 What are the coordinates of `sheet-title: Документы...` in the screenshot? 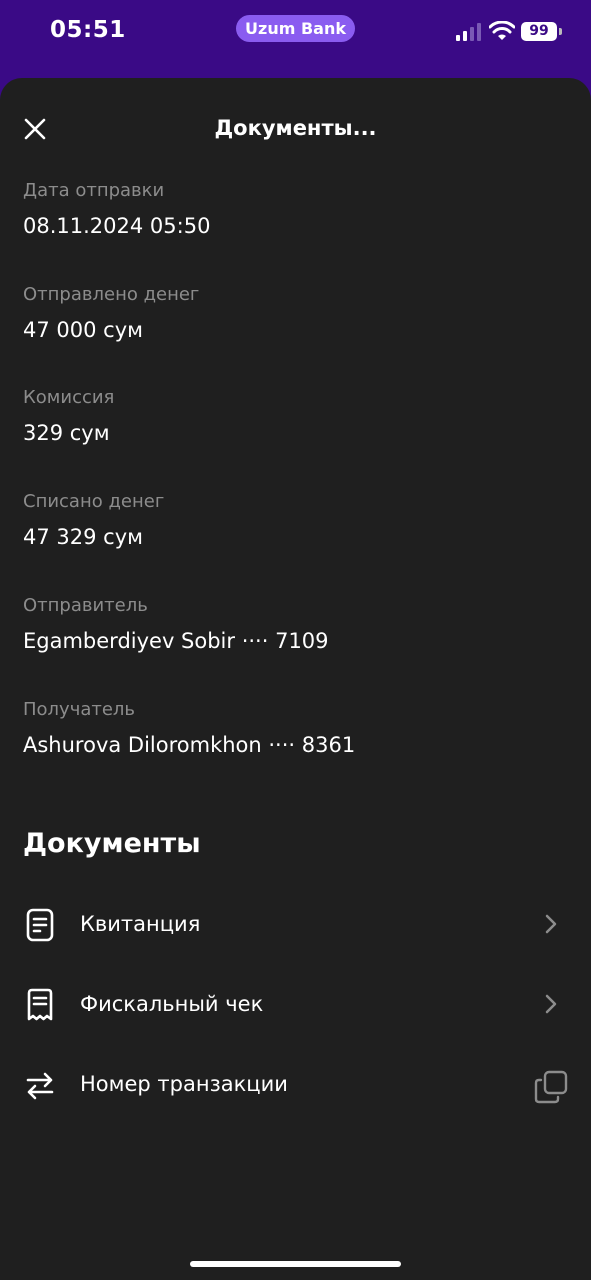 It's located at (295, 128).